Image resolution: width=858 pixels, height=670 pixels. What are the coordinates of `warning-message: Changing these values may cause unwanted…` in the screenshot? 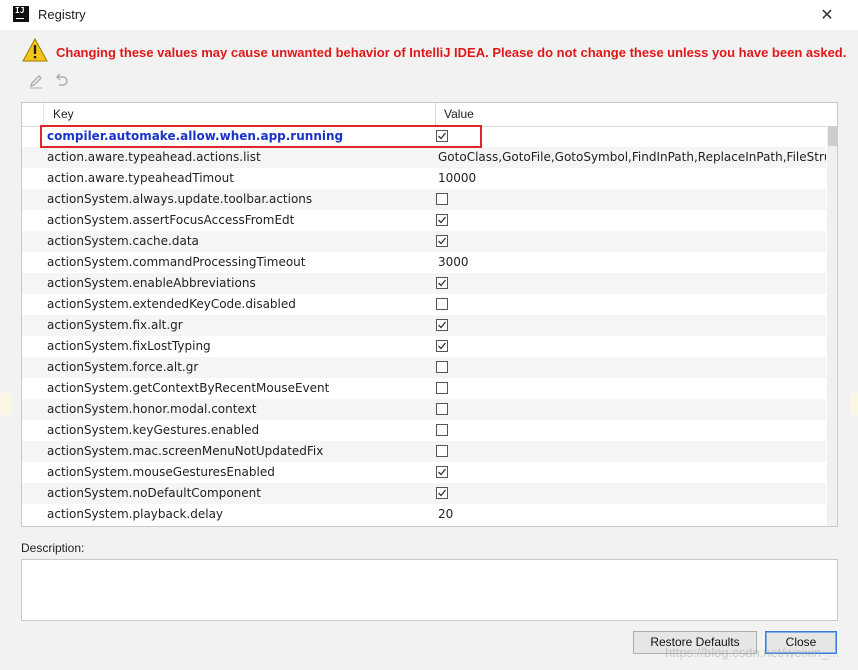 It's located at (451, 52).